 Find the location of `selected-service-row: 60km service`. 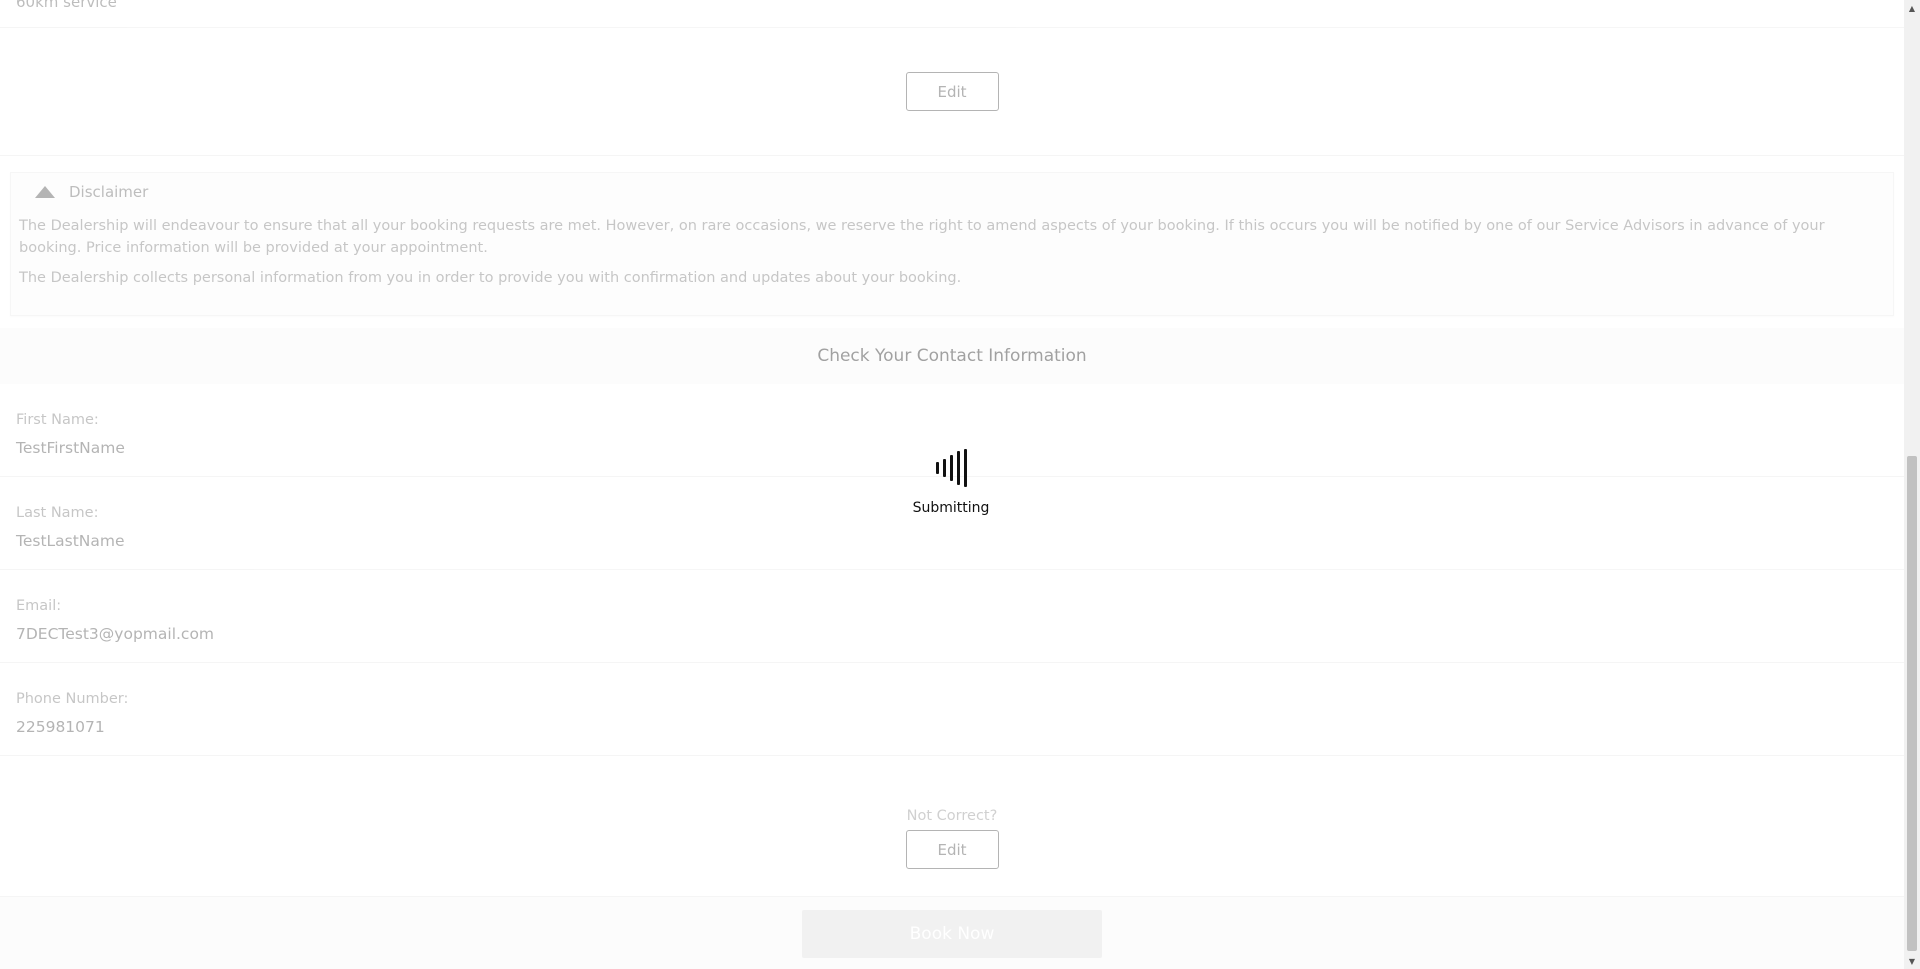

selected-service-row: 60km service is located at coordinates (952, 14).